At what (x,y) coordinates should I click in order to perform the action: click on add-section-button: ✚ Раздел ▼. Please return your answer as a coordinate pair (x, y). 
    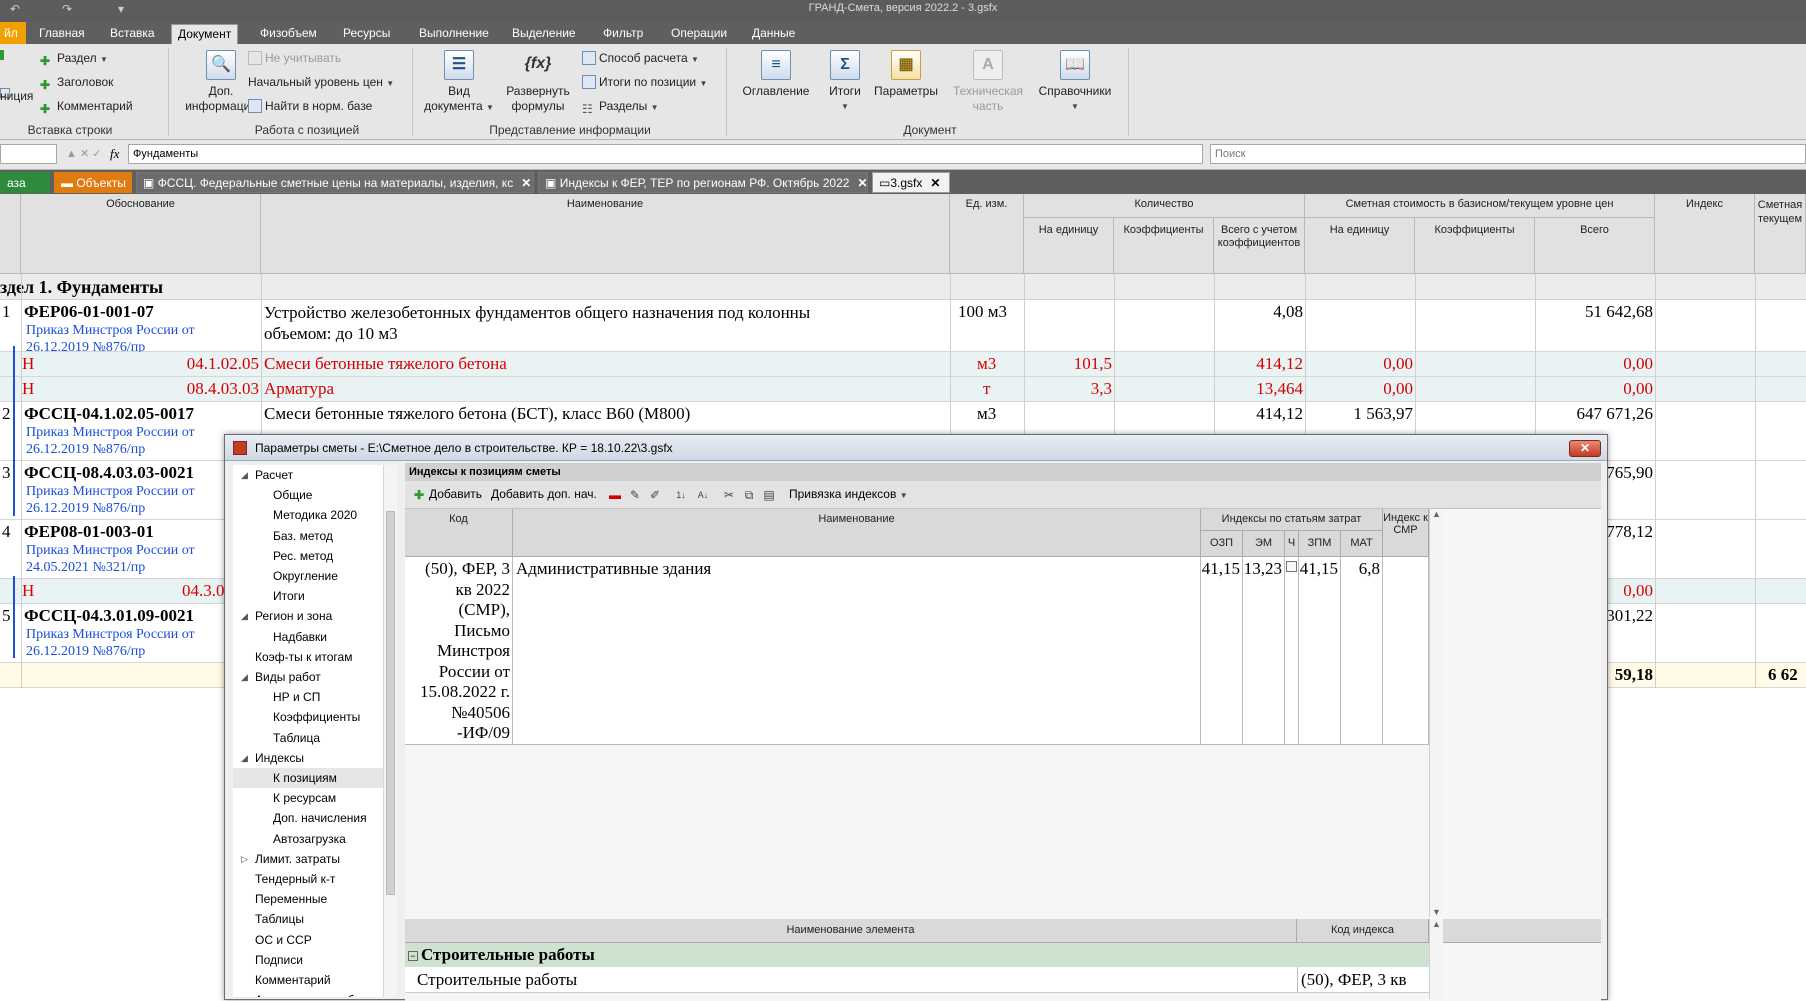
    Looking at the image, I should click on (74, 58).